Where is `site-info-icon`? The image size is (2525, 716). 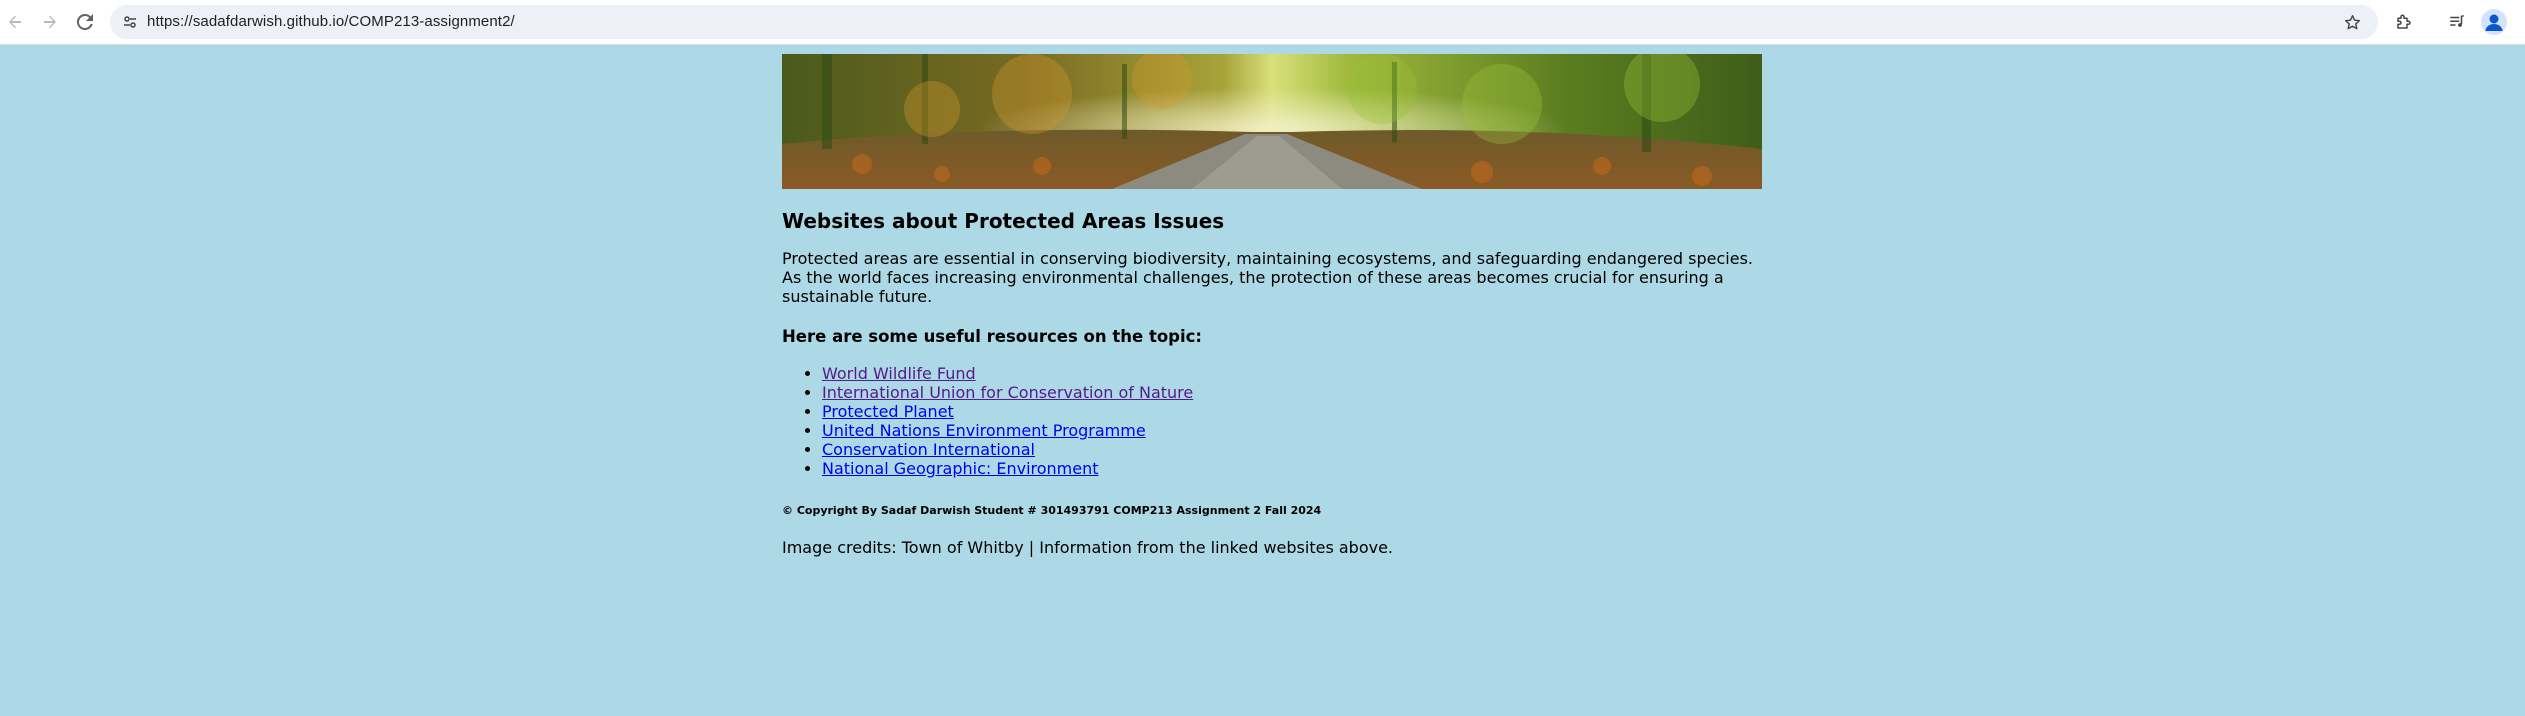 site-info-icon is located at coordinates (130, 22).